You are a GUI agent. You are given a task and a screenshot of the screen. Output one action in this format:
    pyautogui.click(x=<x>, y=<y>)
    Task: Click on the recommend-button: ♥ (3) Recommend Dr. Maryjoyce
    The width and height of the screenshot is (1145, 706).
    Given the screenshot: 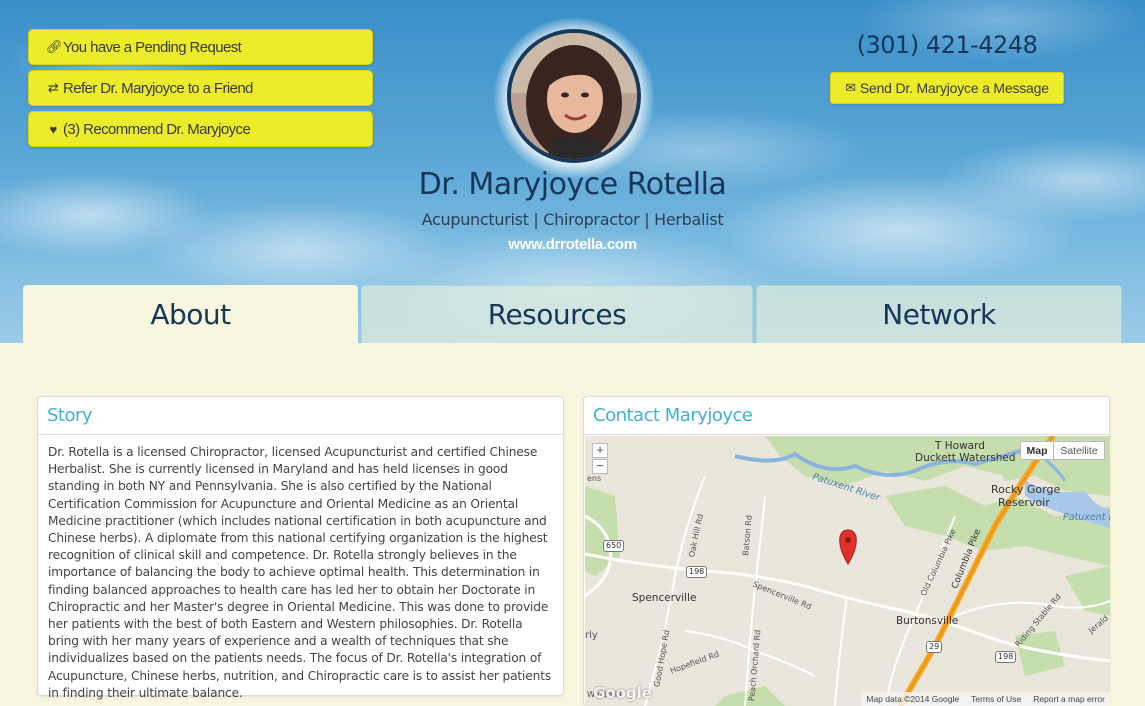 What is the action you would take?
    pyautogui.click(x=200, y=129)
    